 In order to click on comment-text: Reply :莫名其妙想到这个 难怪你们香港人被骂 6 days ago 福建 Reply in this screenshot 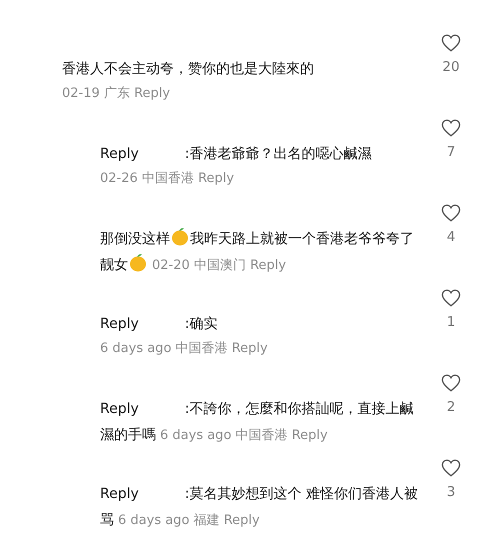, I will do `click(259, 507)`.